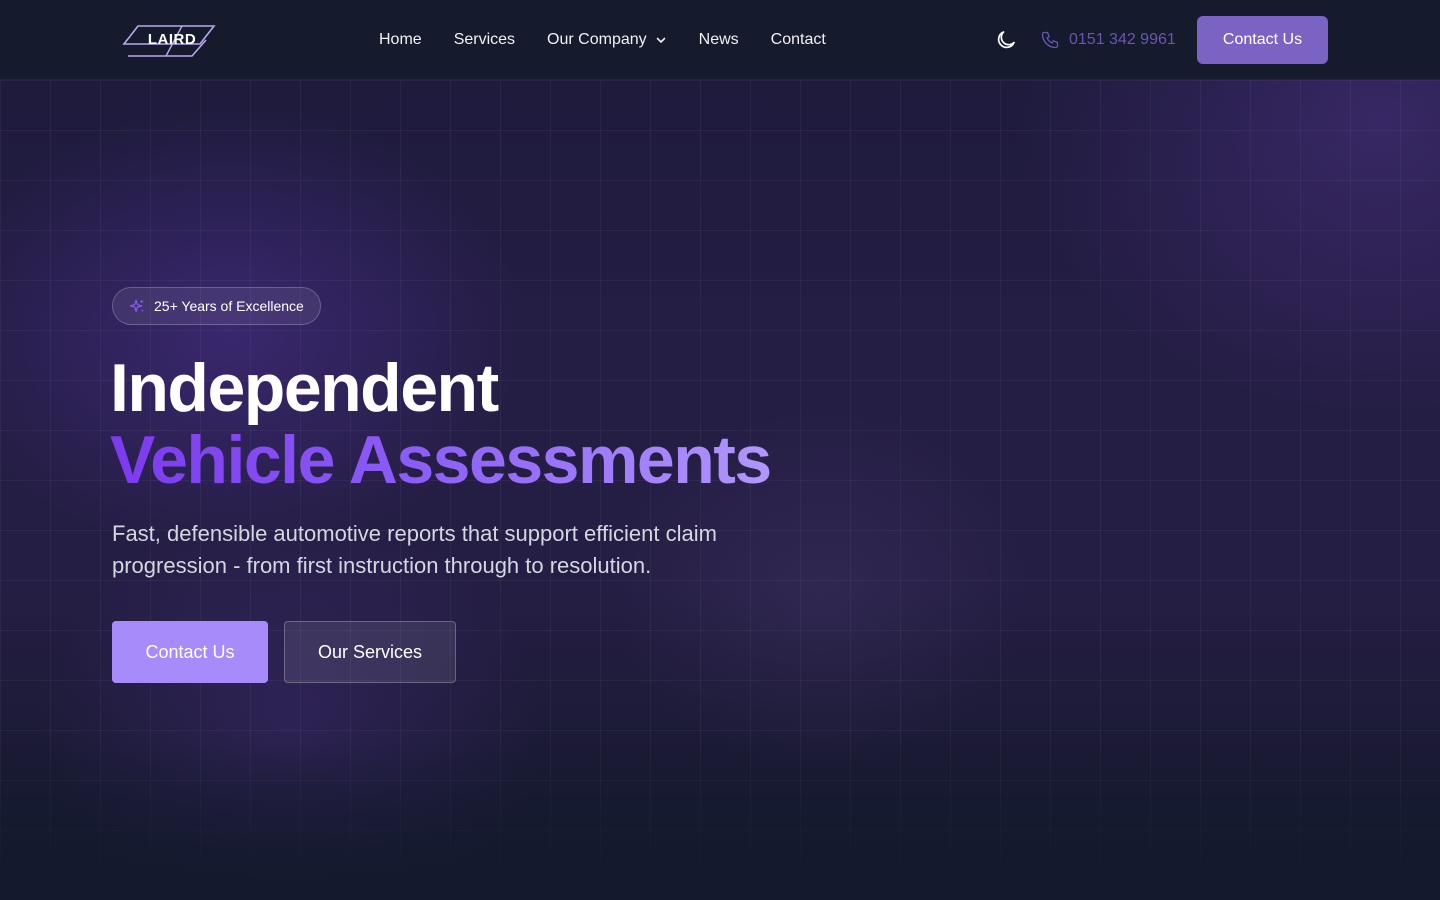  Describe the element at coordinates (1262, 40) in the screenshot. I see `header-contact-button: Contact Us` at that location.